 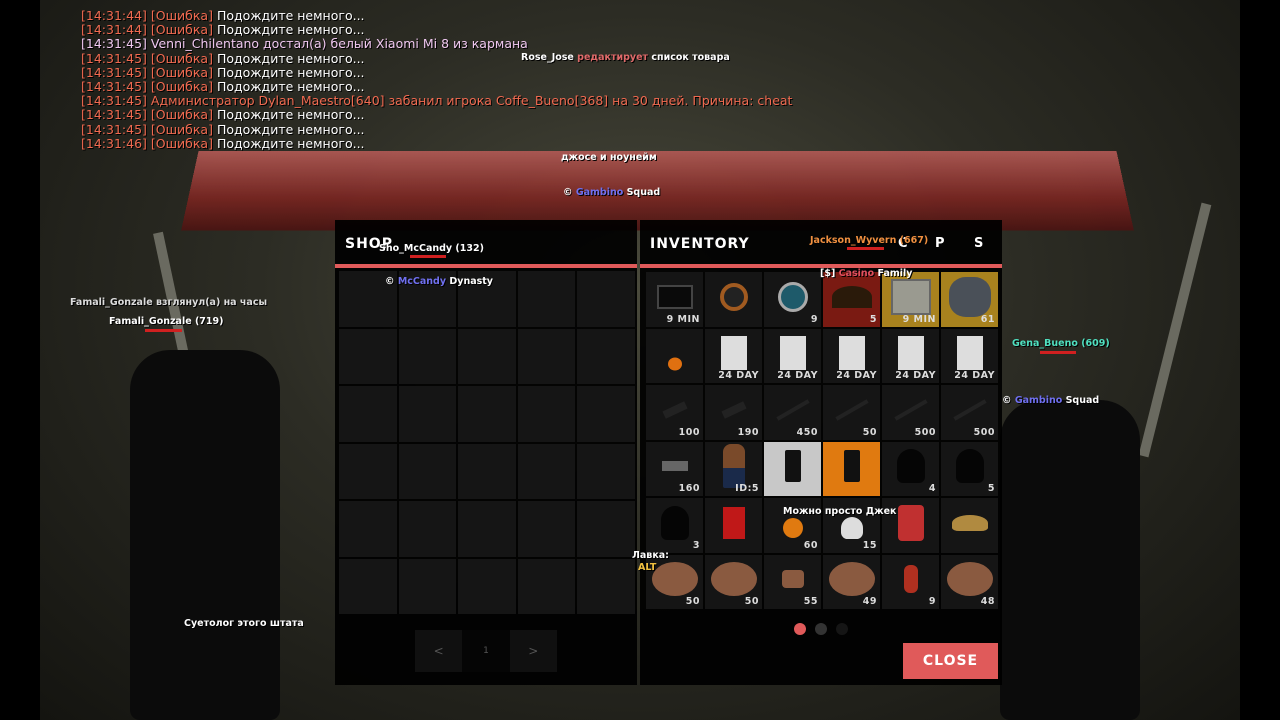 What do you see at coordinates (991, 488) in the screenshot?
I see `item-count: 5` at bounding box center [991, 488].